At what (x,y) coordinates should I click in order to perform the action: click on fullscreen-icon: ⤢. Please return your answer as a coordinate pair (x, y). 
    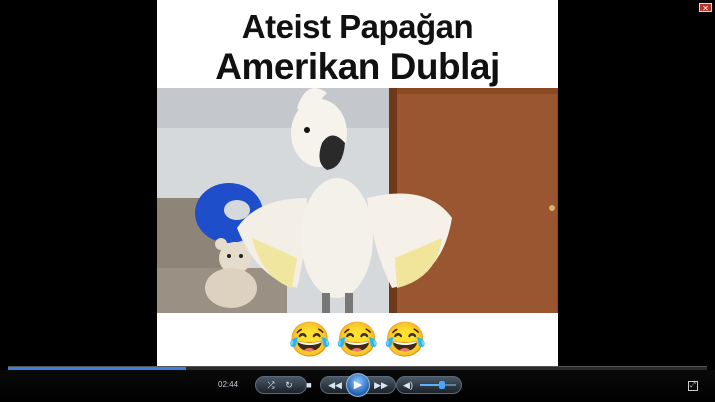
    Looking at the image, I should click on (693, 386).